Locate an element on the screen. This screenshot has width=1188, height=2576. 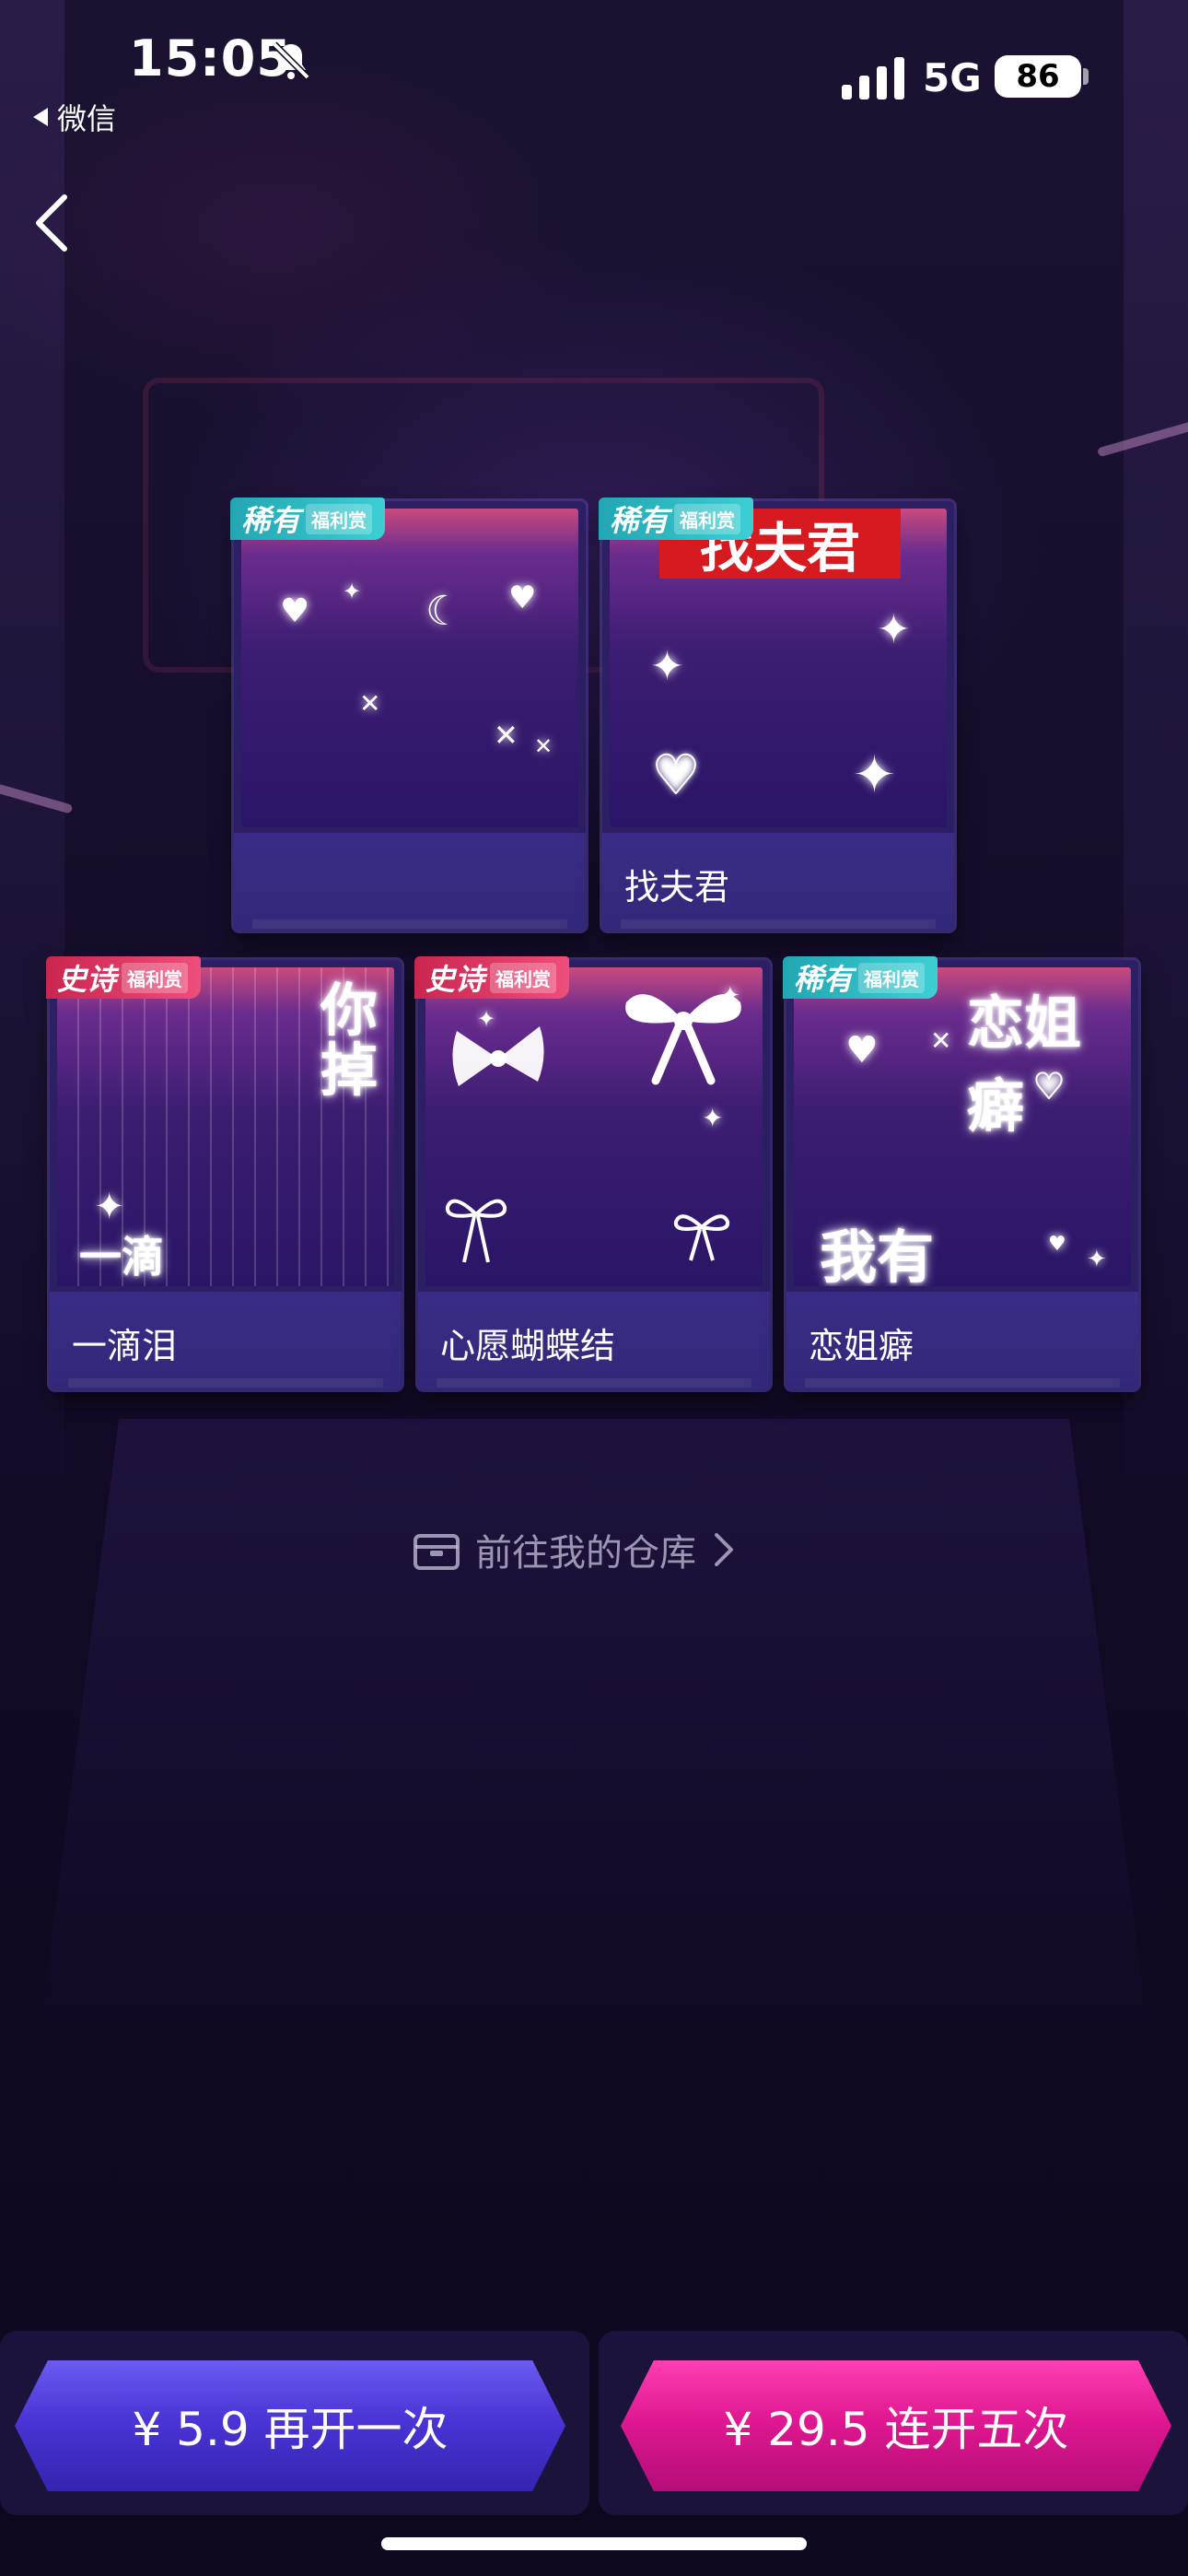
card-art: ✦ ✦ ✦ is located at coordinates (594, 1126).